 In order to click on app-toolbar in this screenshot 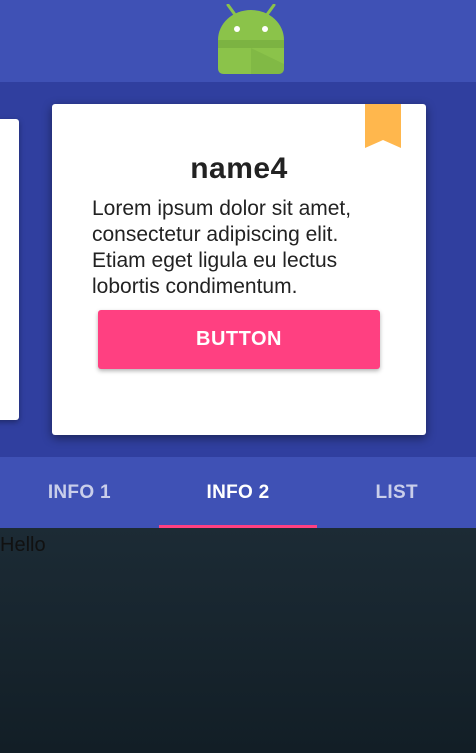, I will do `click(238, 41)`.